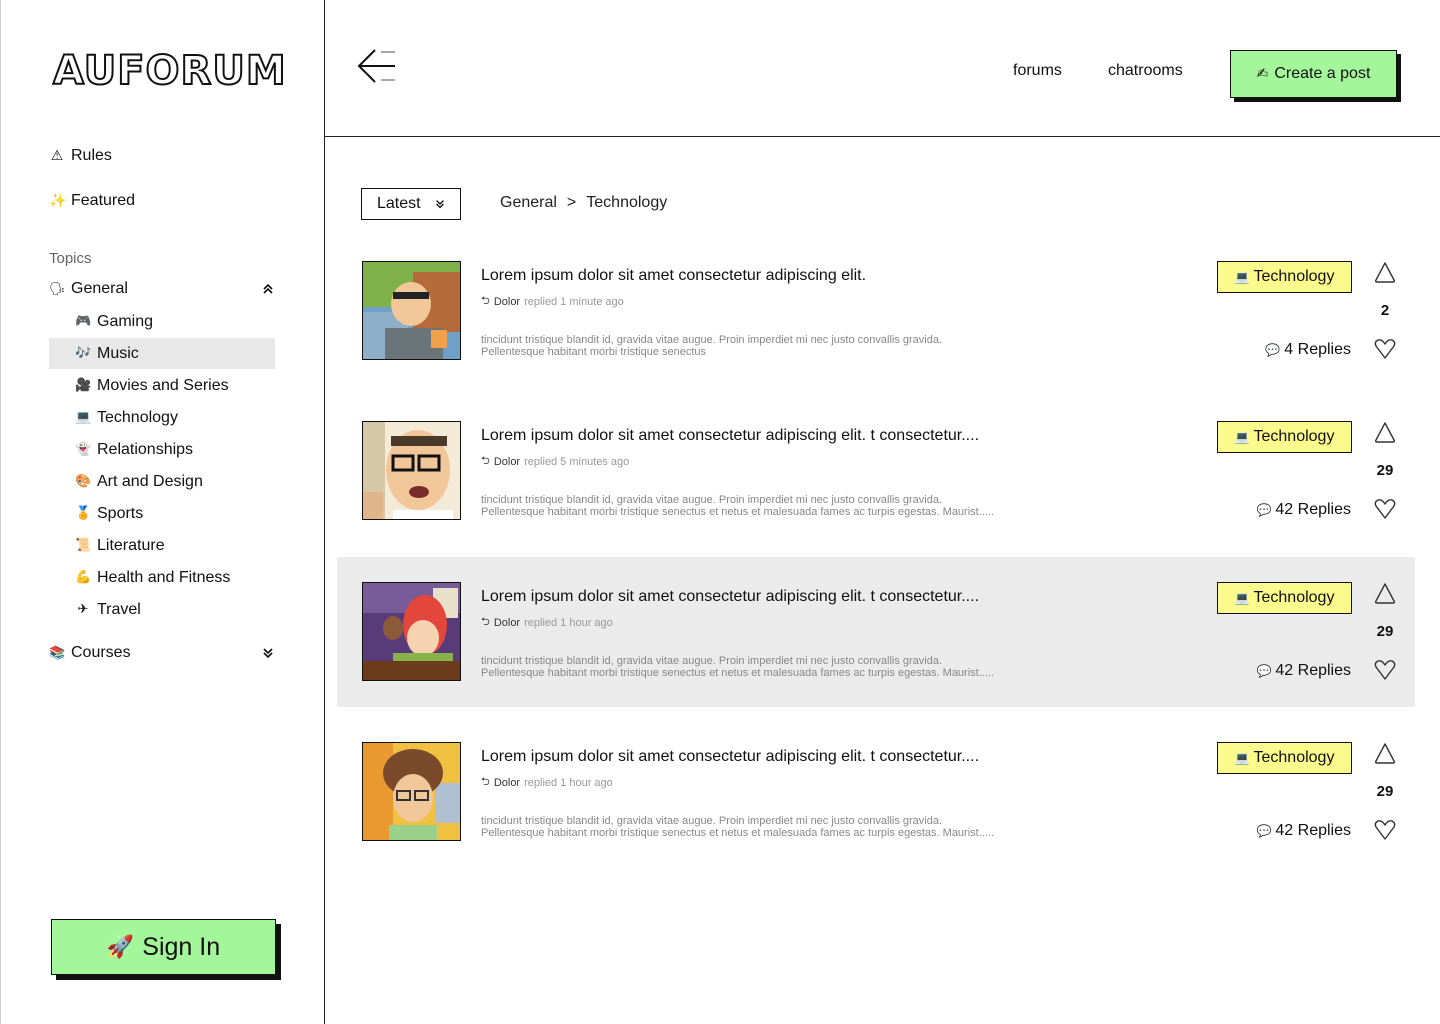  I want to click on sidebar-item-label: Sports, so click(120, 513).